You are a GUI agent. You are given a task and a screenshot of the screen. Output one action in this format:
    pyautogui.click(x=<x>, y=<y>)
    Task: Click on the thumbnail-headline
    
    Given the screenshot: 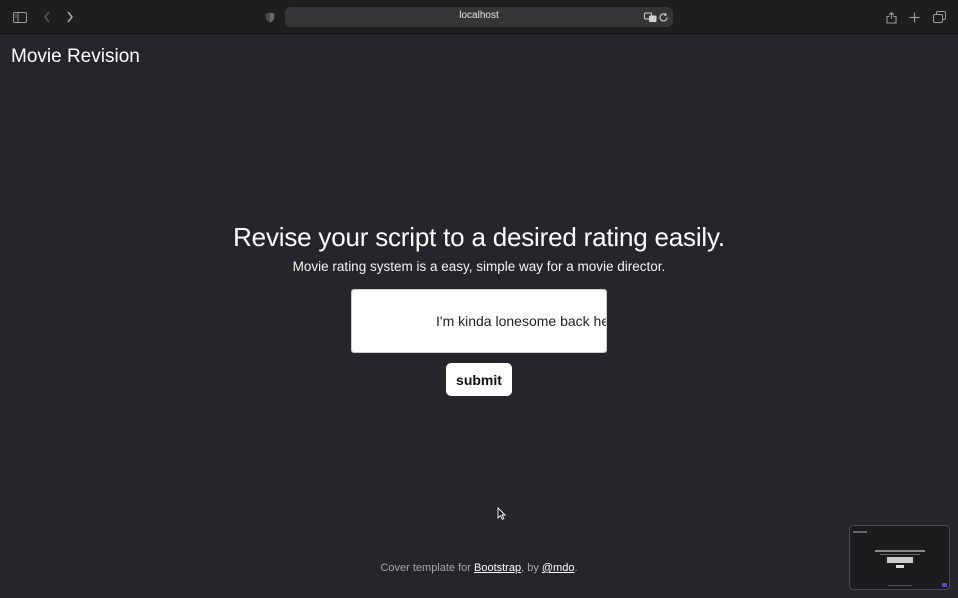 What is the action you would take?
    pyautogui.click(x=900, y=551)
    